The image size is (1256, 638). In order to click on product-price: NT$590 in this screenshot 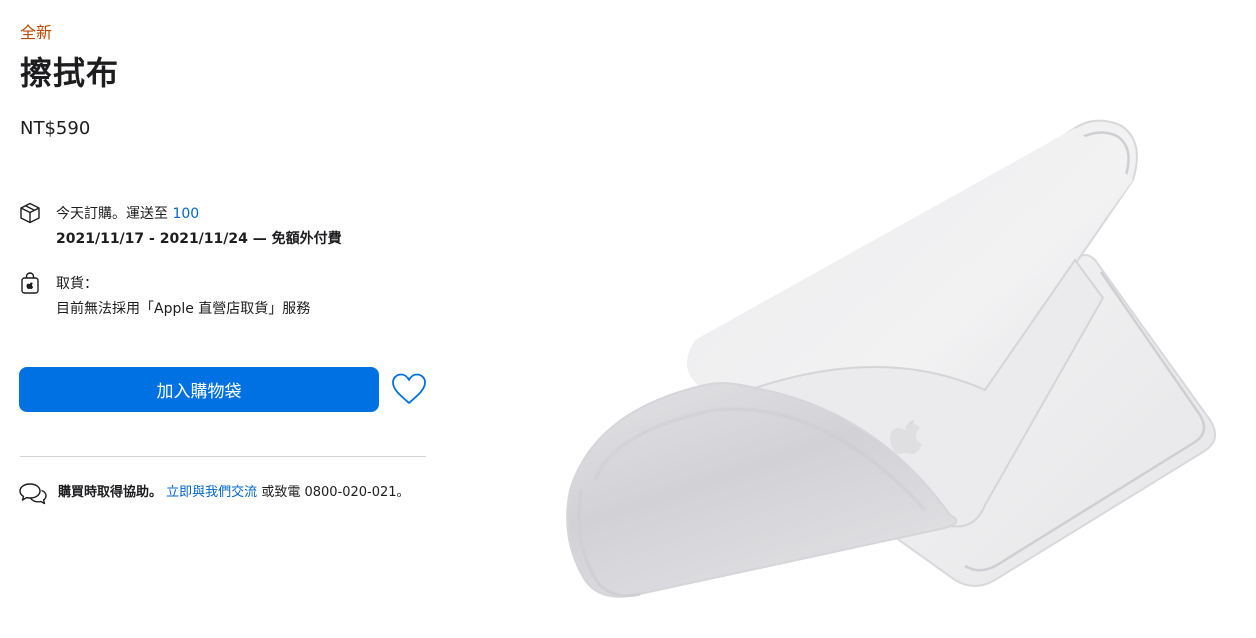, I will do `click(55, 128)`.